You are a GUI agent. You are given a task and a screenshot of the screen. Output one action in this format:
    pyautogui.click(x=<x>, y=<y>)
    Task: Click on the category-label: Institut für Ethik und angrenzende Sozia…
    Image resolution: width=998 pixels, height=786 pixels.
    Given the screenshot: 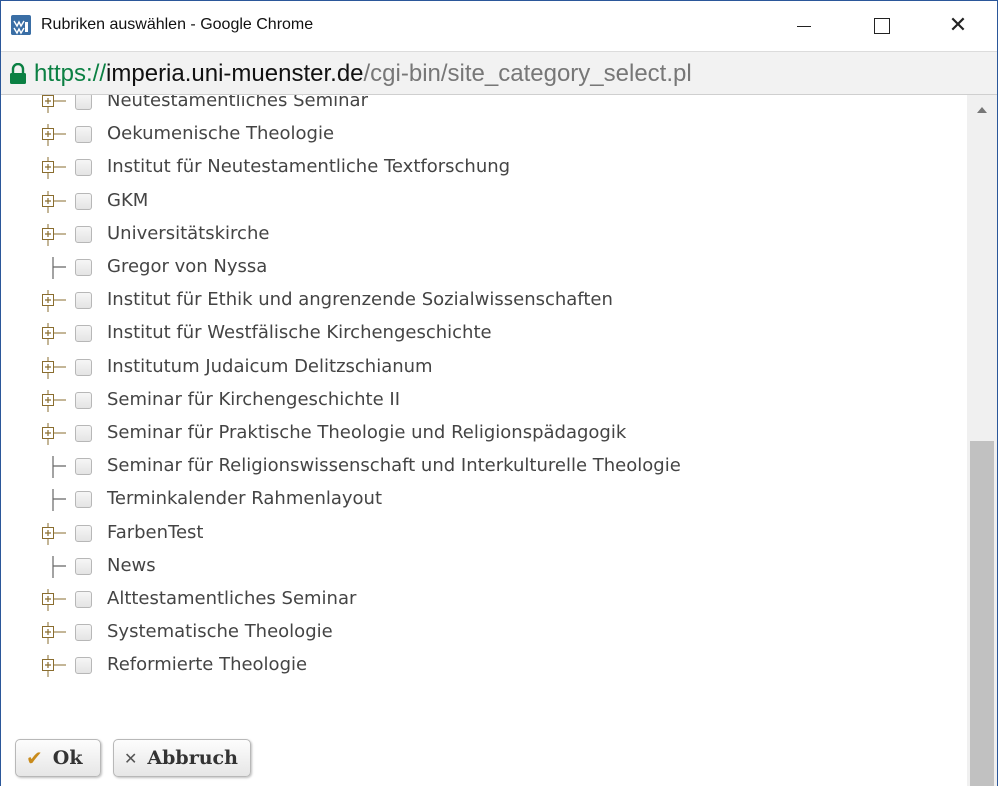 What is the action you would take?
    pyautogui.click(x=360, y=300)
    